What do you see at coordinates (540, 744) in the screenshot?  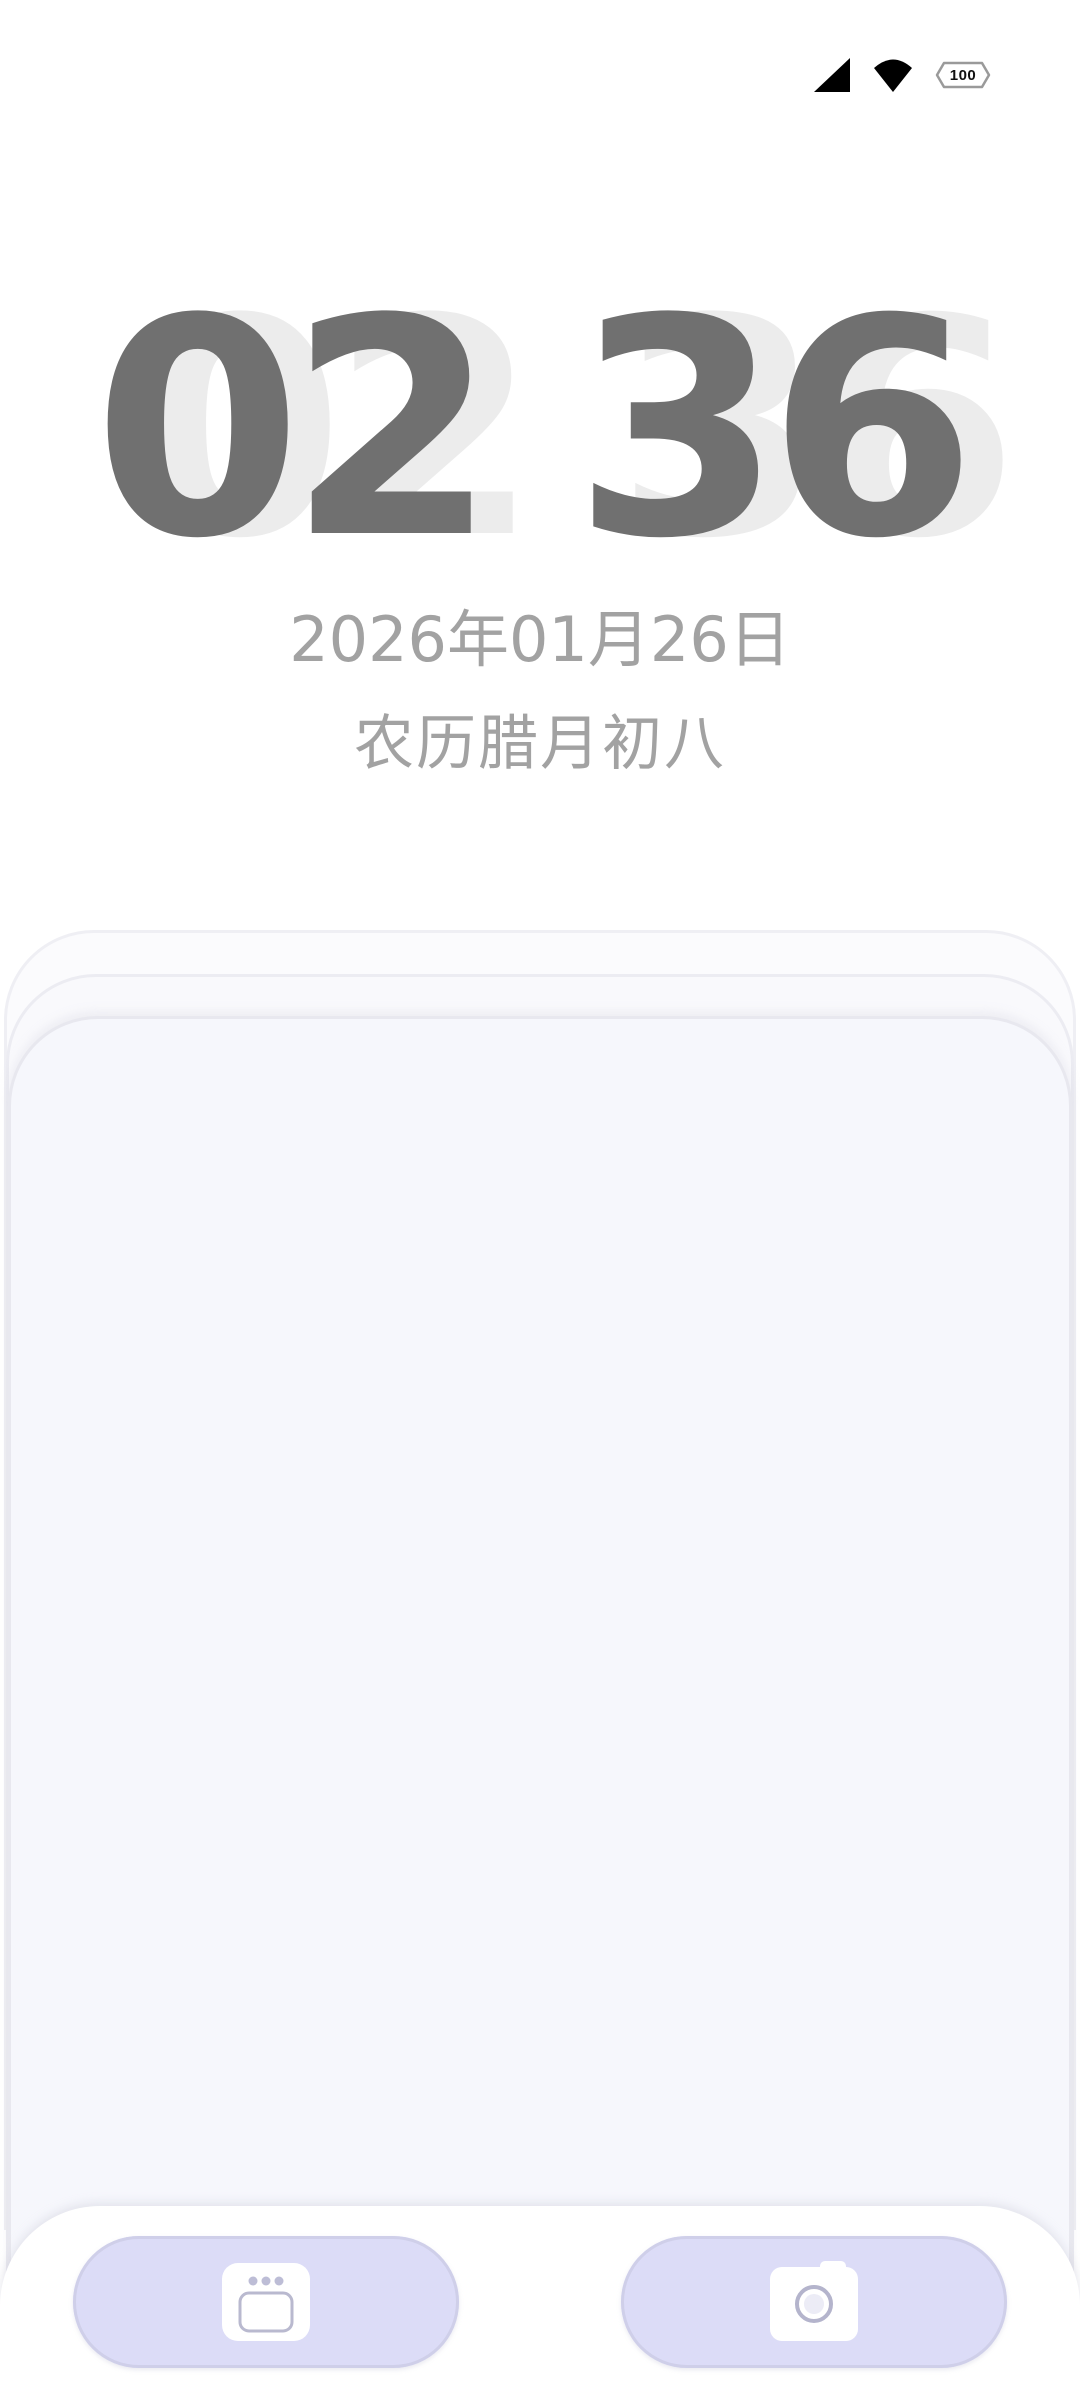 I see `date-lunar: 农历腊月初八` at bounding box center [540, 744].